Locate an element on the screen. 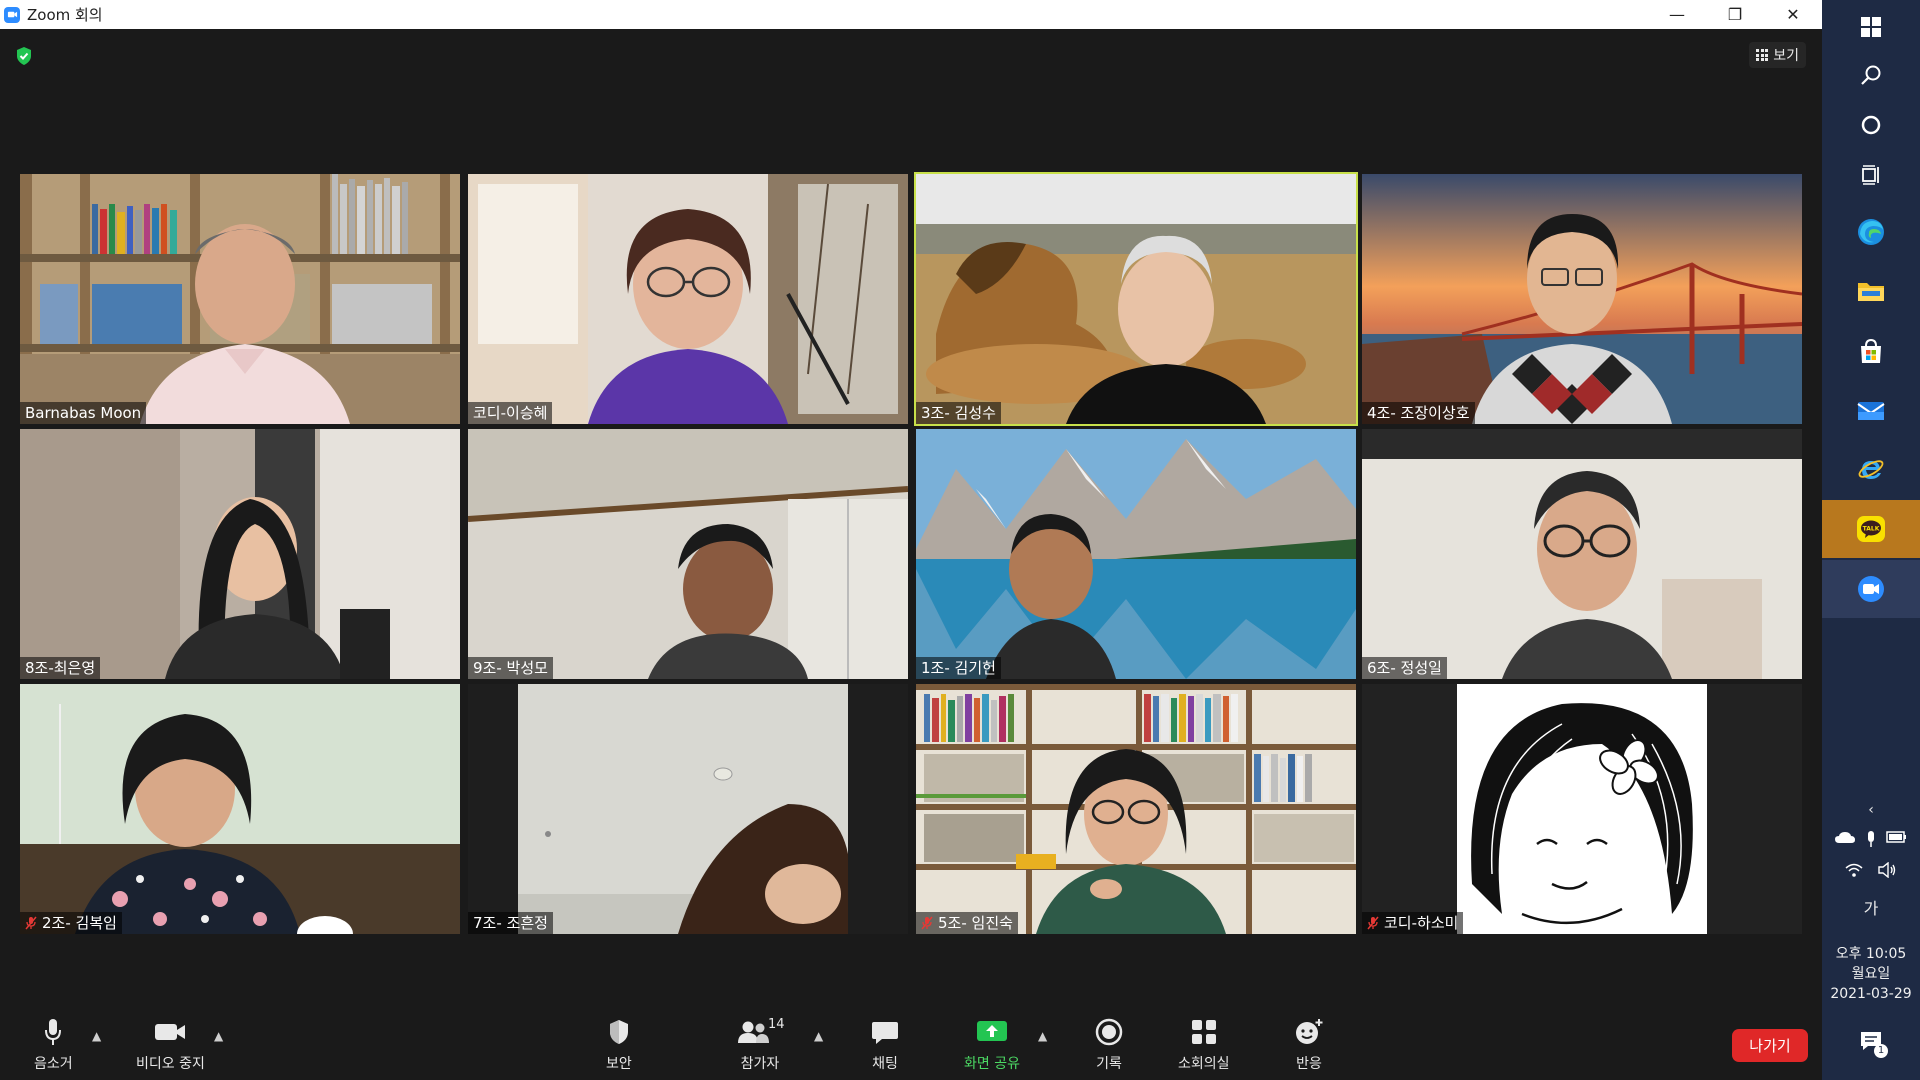 This screenshot has width=1920, height=1080. edge-app is located at coordinates (1871, 232).